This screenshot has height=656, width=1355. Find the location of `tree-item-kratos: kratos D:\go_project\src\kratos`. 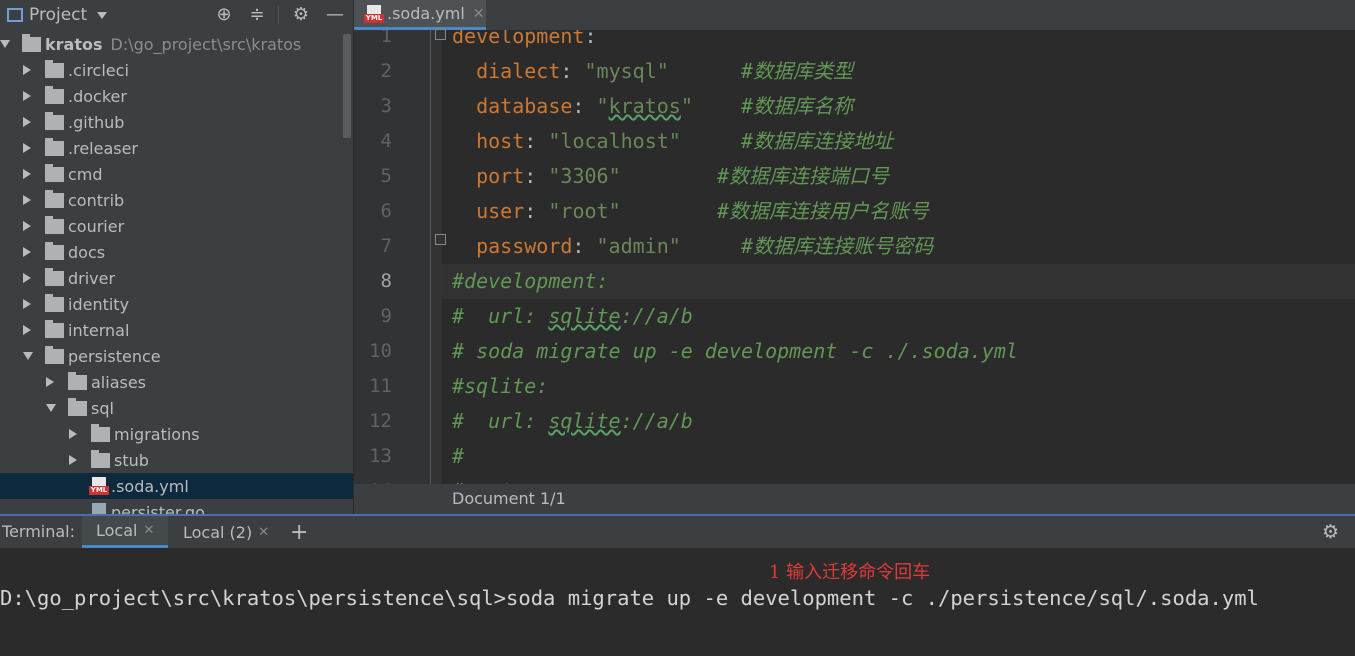

tree-item-kratos: kratos D:\go_project\src\kratos is located at coordinates (176, 44).